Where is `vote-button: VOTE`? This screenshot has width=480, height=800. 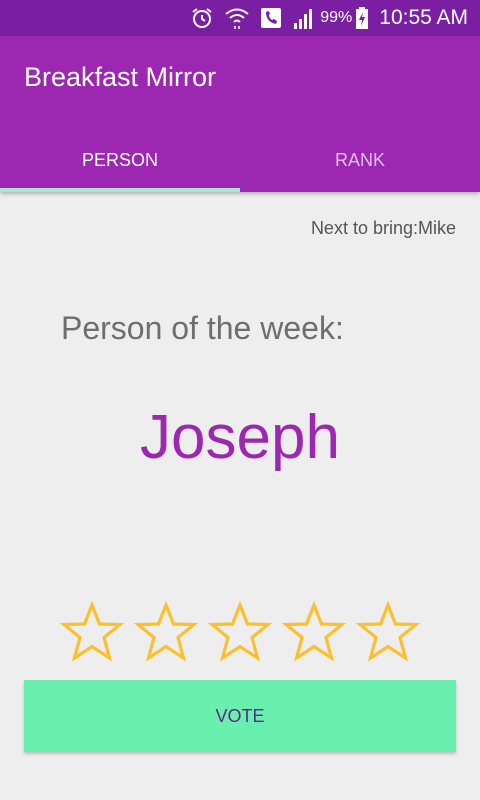
vote-button: VOTE is located at coordinates (240, 716).